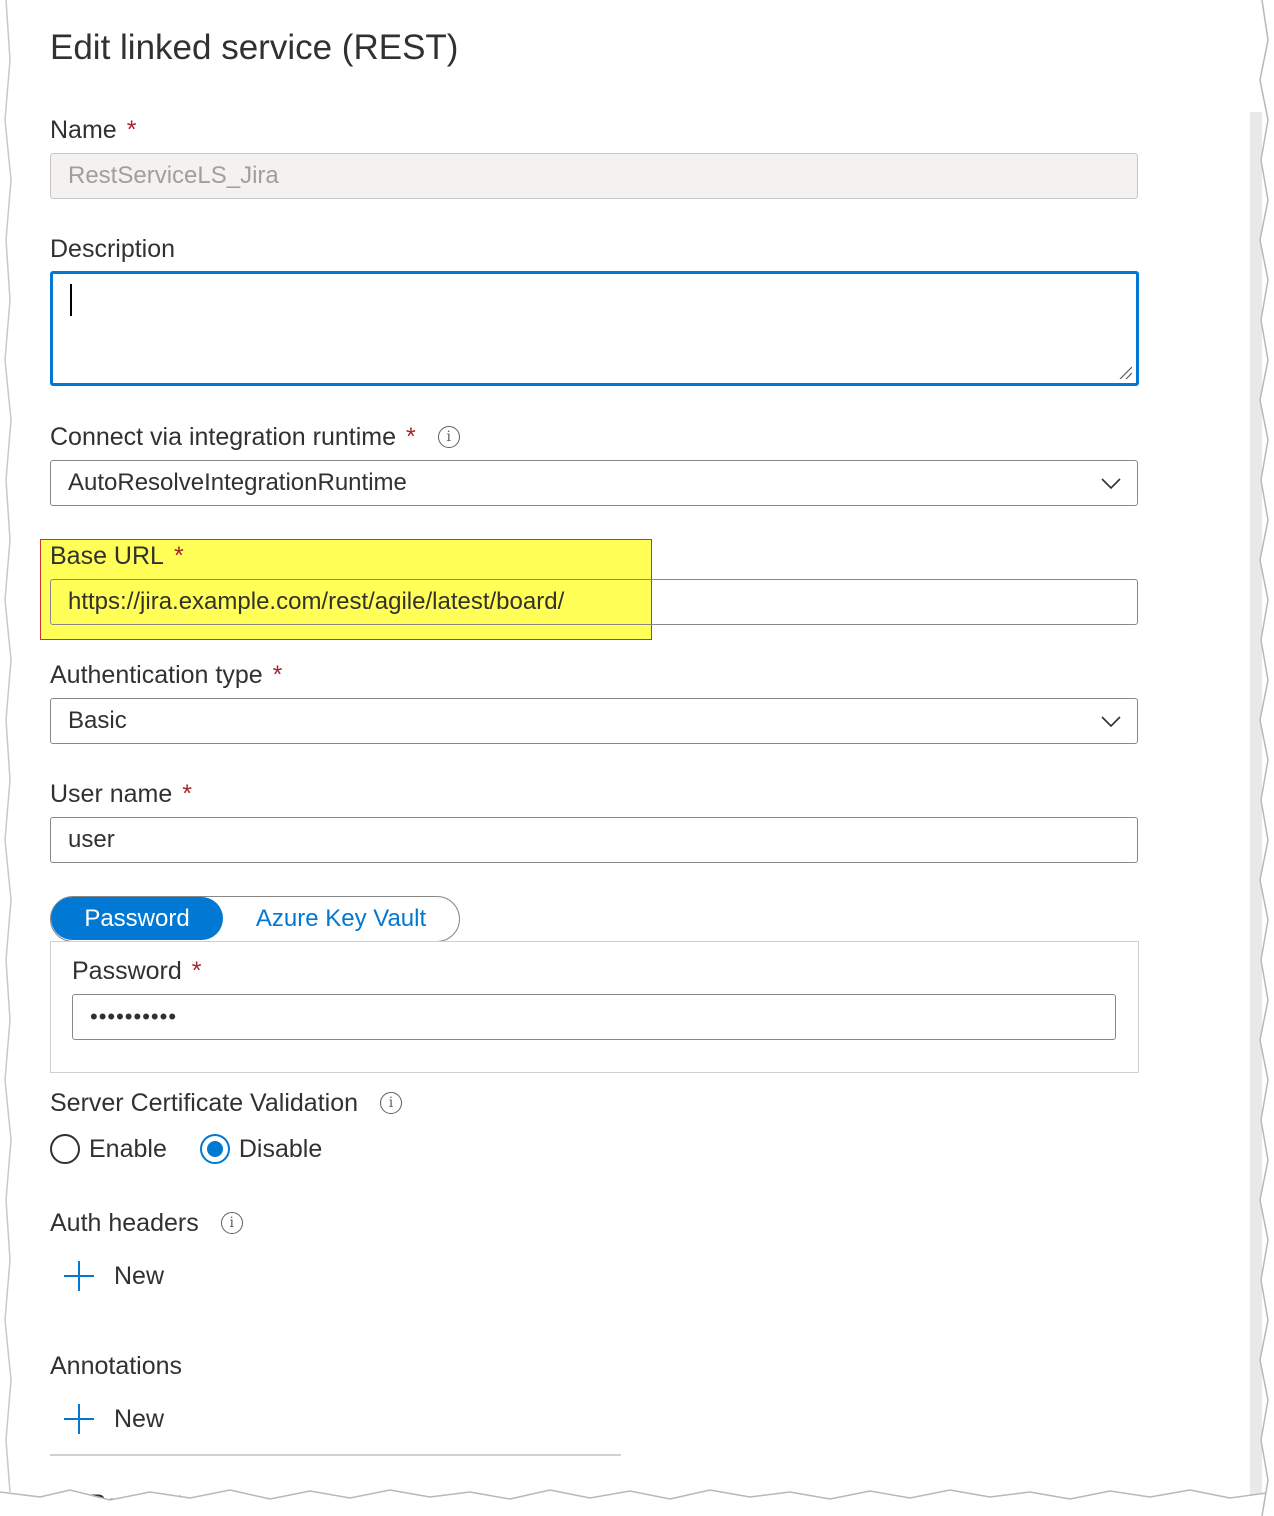 The height and width of the screenshot is (1516, 1274). Describe the element at coordinates (280, 1148) in the screenshot. I see `disable-radio-label: Disable` at that location.